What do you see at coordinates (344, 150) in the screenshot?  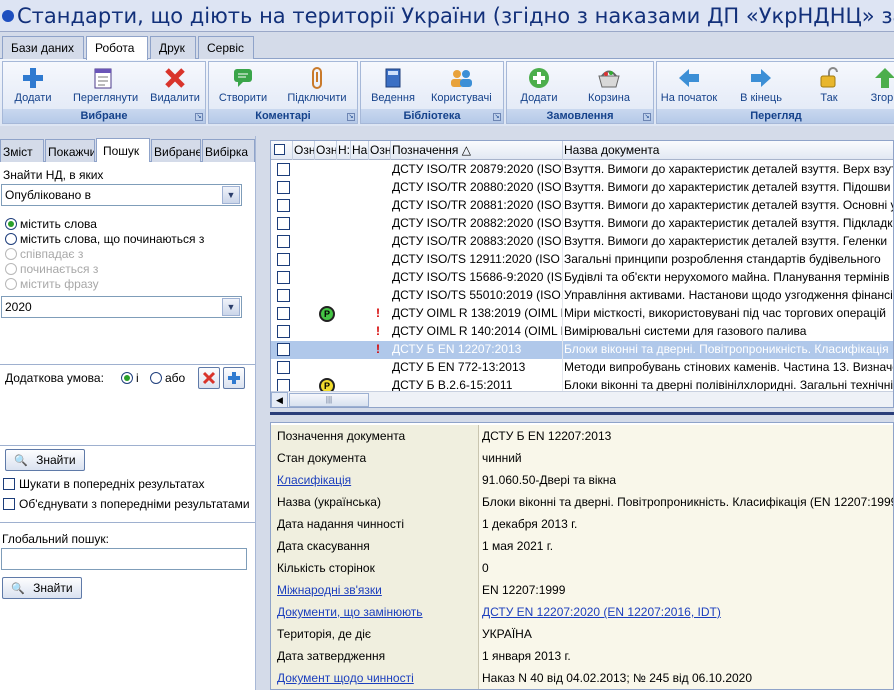 I see `column-header: Н:` at bounding box center [344, 150].